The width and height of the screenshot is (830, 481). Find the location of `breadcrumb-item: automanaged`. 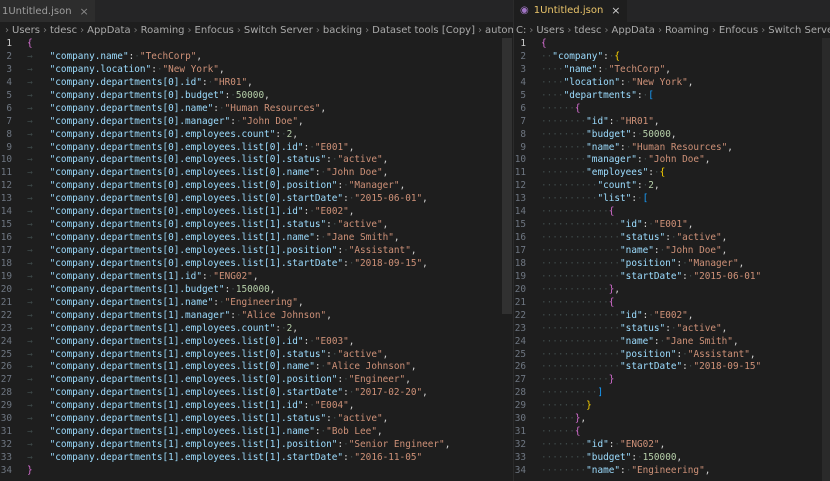

breadcrumb-item: automanaged is located at coordinates (499, 30).